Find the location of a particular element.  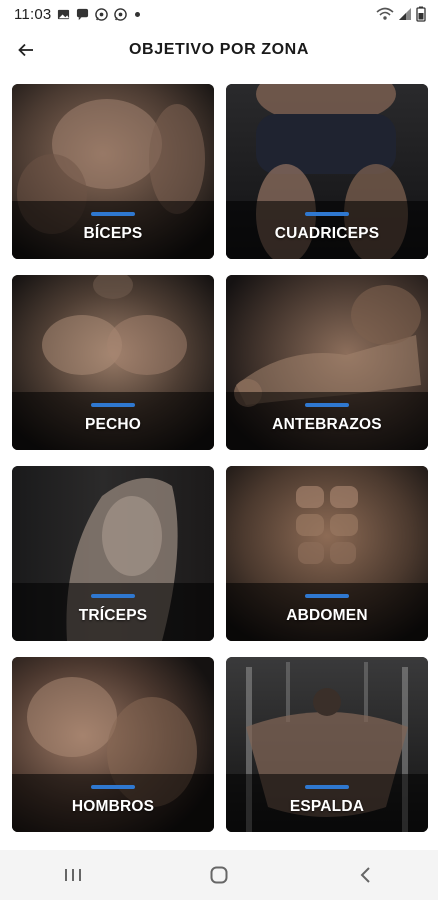

card-label: PECHO is located at coordinates (113, 424).